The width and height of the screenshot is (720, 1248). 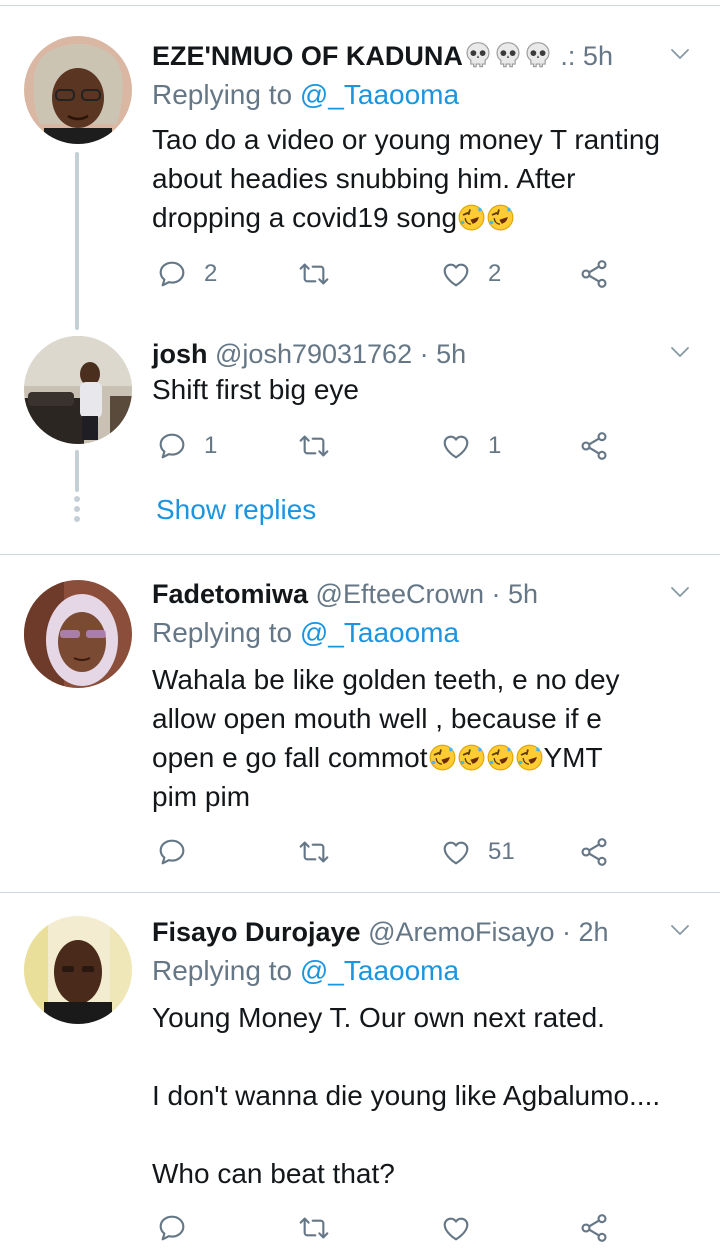 I want to click on skull-emoji, so click(x=508, y=56).